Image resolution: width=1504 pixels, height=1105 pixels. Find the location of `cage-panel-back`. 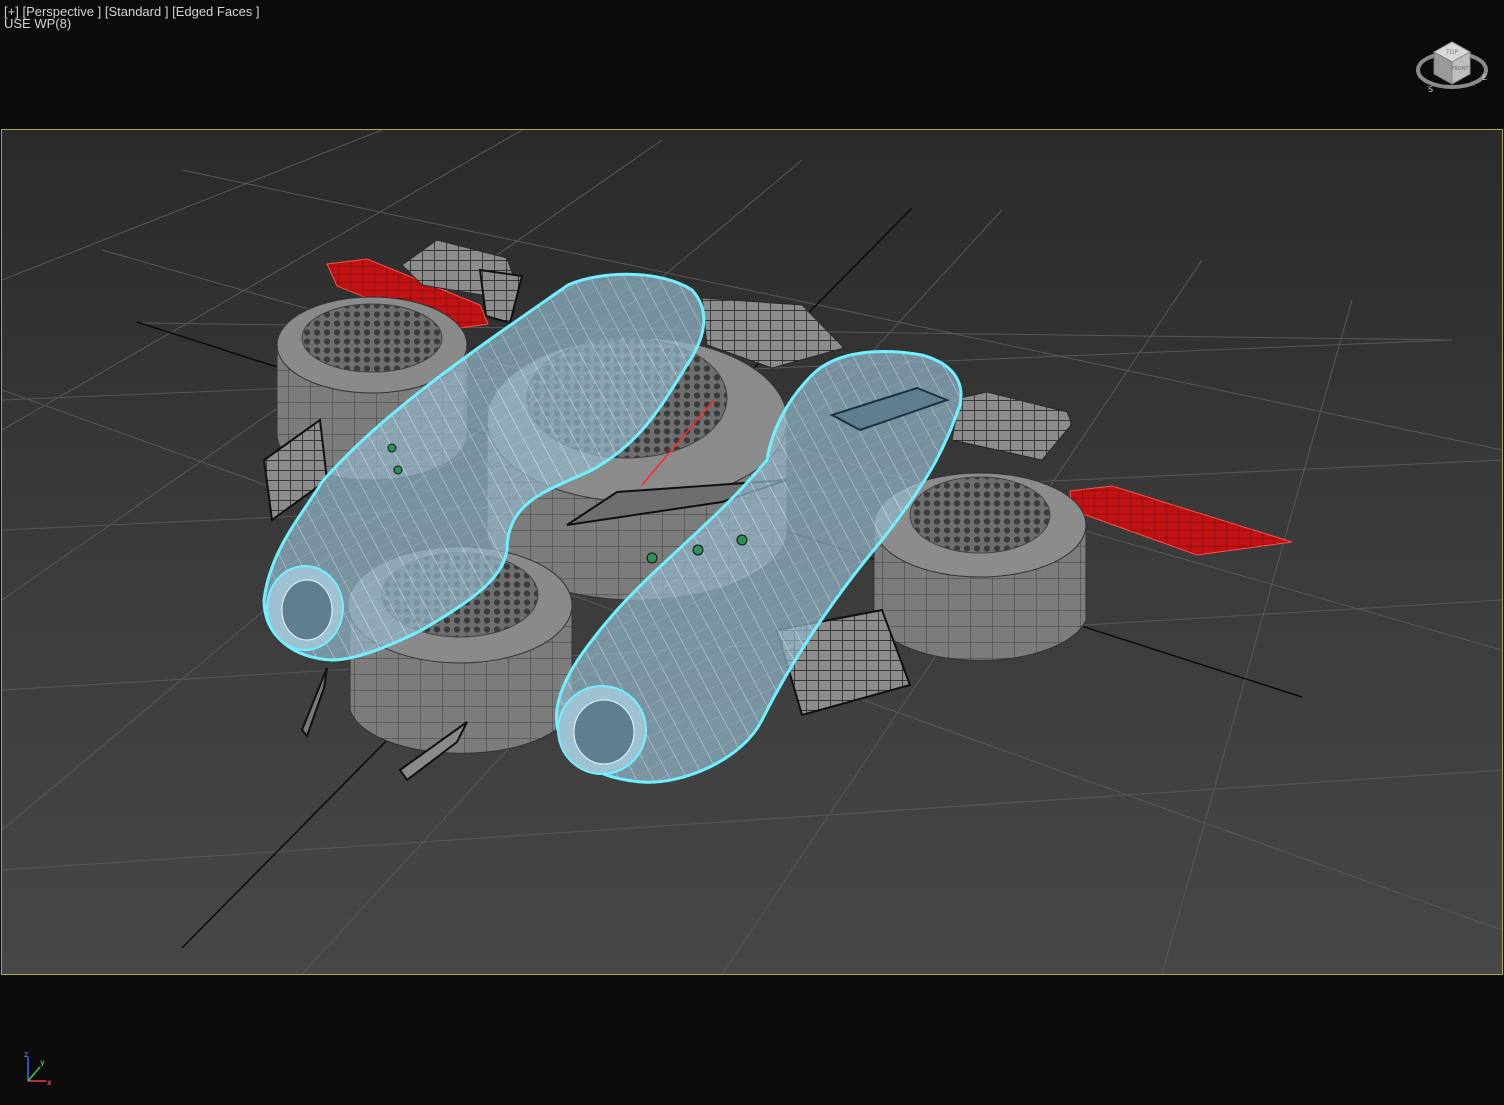

cage-panel-back is located at coordinates (501, 296).